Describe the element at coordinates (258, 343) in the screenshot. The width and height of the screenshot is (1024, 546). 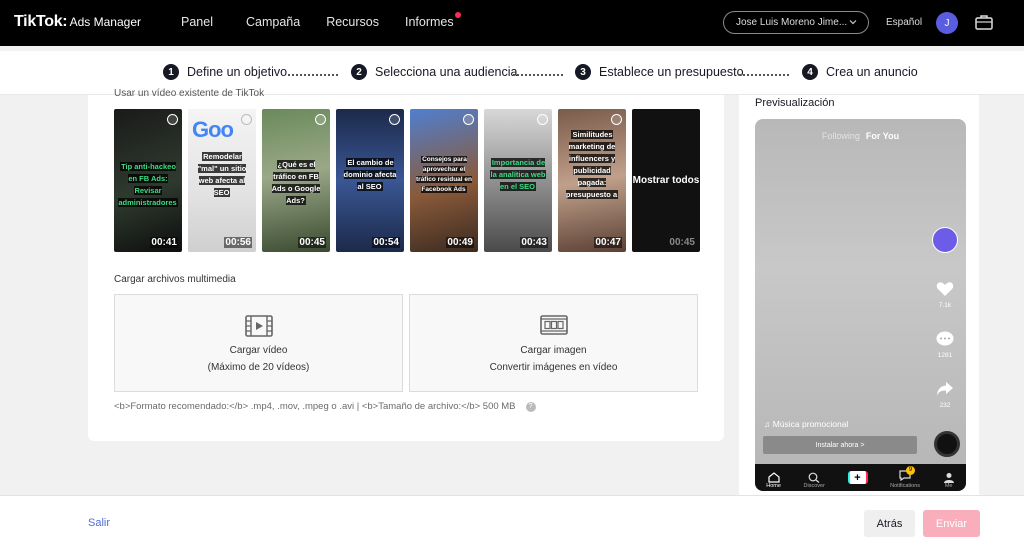
I see `upload-video-button: Cargar vídeo (Máximo de 20 vídeos)` at that location.